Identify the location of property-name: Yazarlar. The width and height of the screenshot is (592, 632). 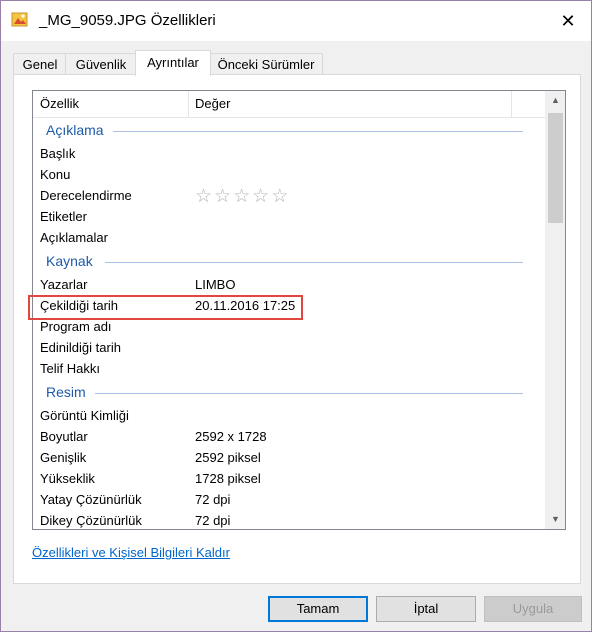
(64, 284).